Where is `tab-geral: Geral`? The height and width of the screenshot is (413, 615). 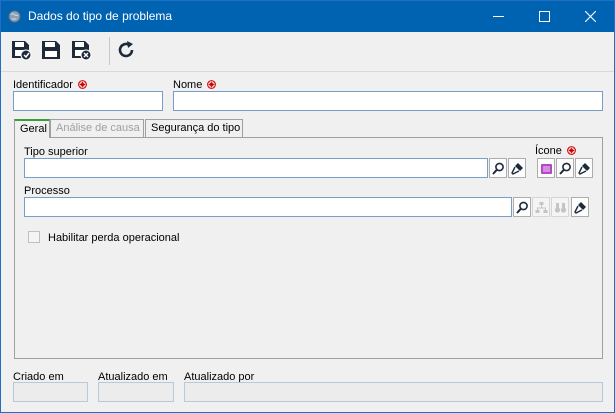 tab-geral: Geral is located at coordinates (32, 128).